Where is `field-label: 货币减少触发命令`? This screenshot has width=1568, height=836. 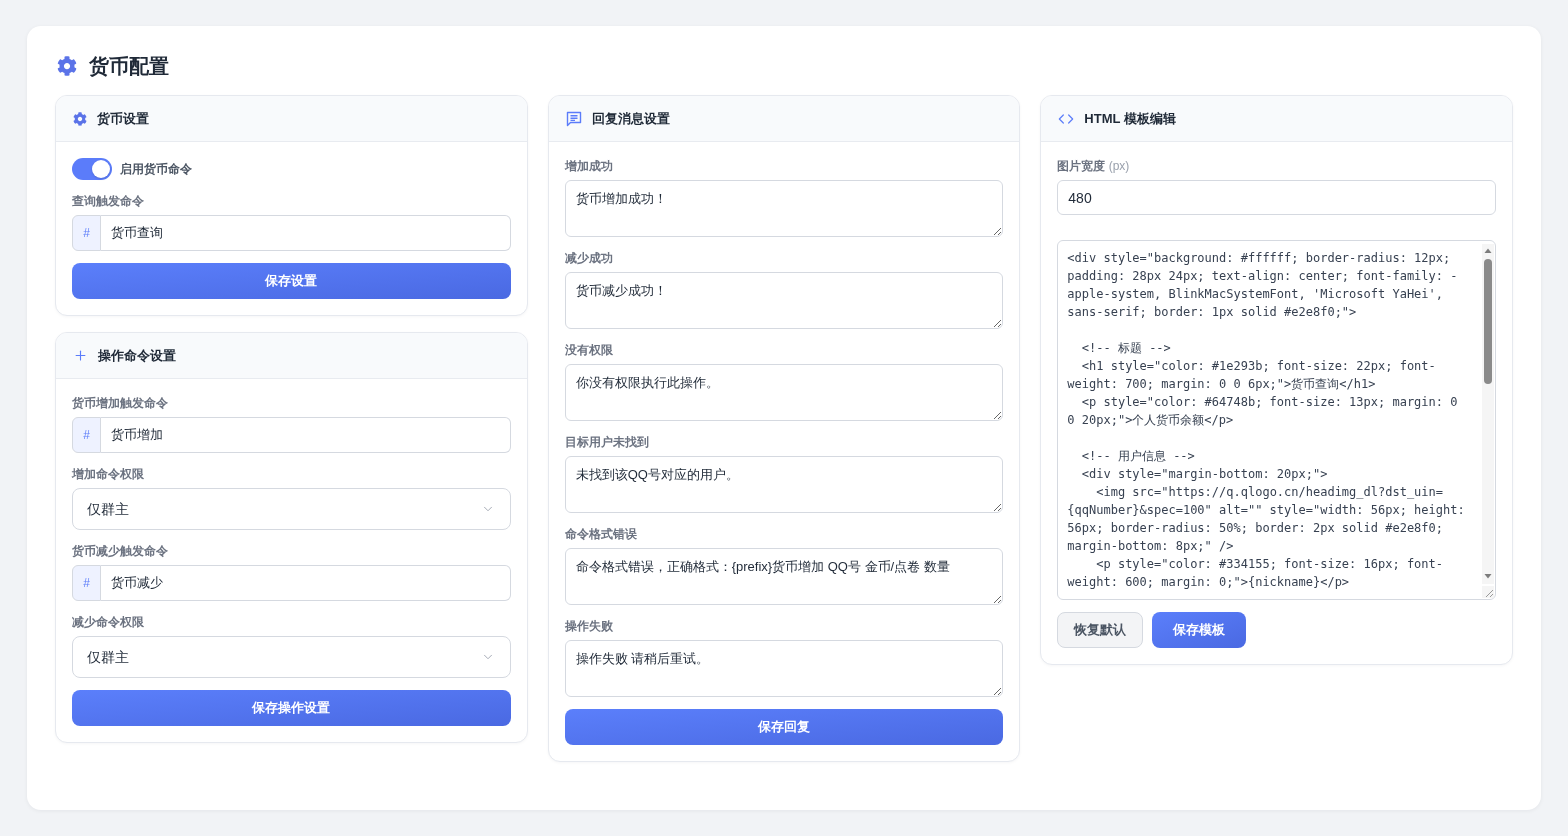
field-label: 货币减少触发命令 is located at coordinates (120, 551).